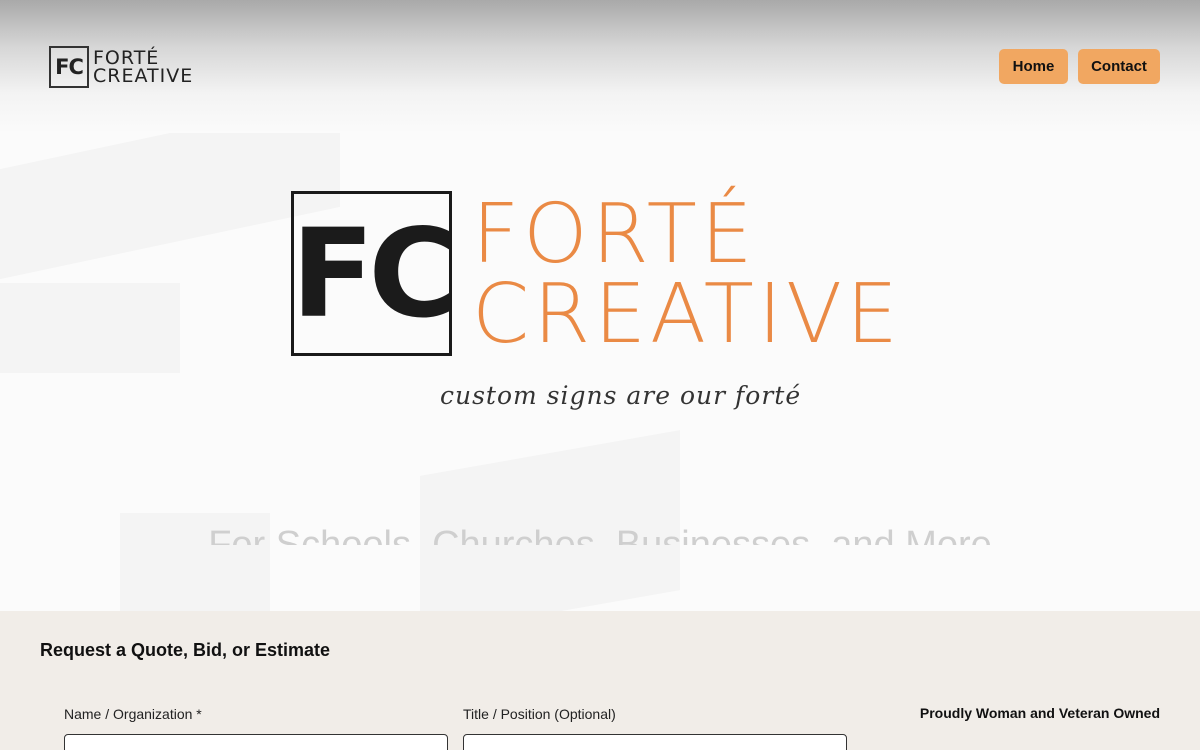 The image size is (1200, 750). I want to click on woman-veteran-owned-note: Proudly Woman and Veteran Owned, so click(1039, 713).